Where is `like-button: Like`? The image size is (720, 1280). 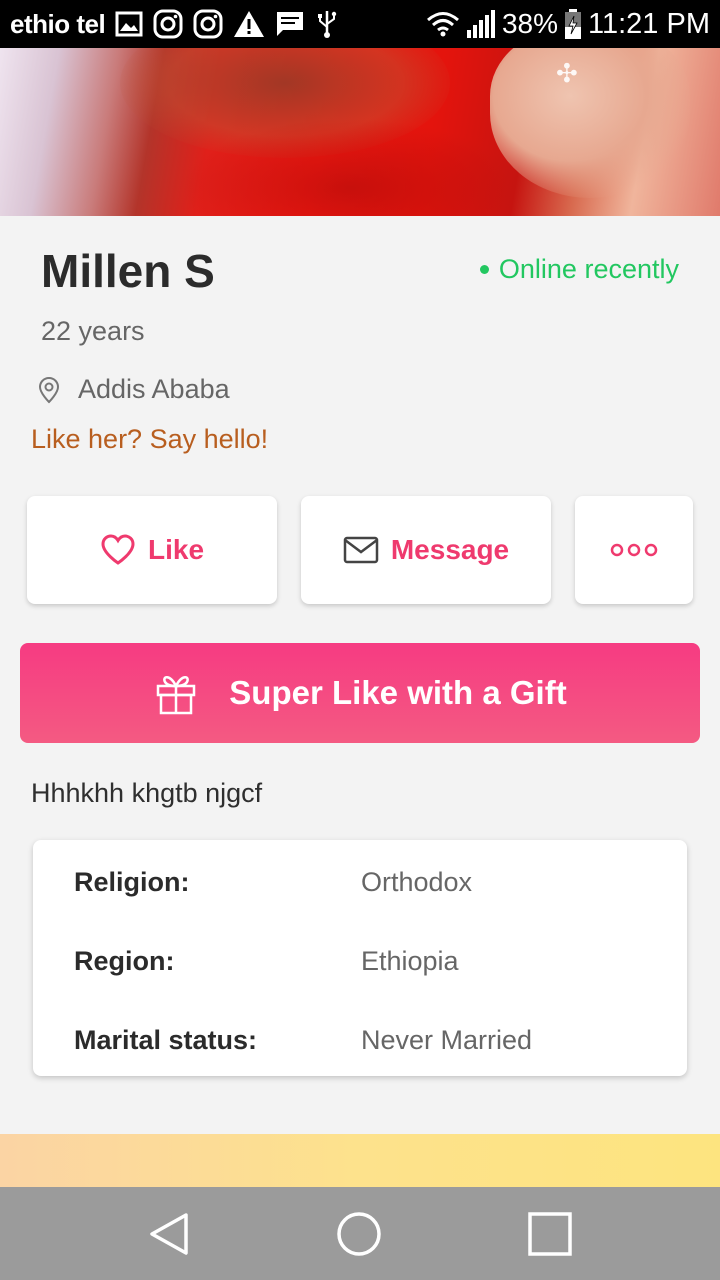
like-button: Like is located at coordinates (152, 550).